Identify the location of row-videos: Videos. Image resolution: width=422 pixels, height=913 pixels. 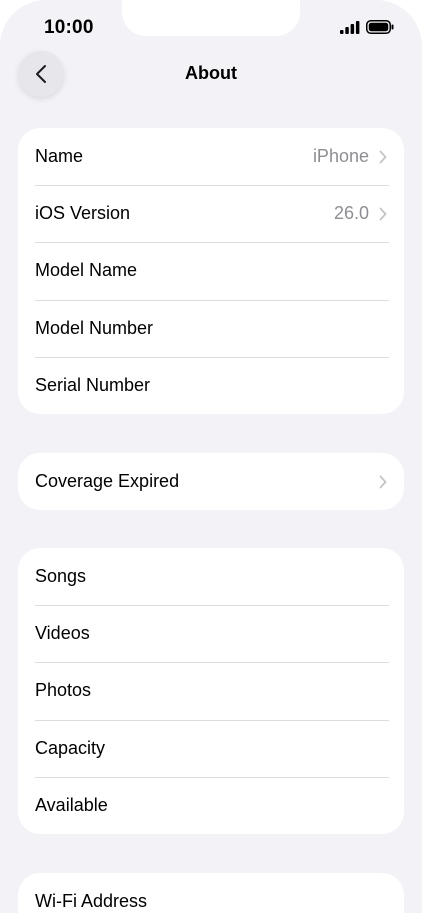
(211, 633).